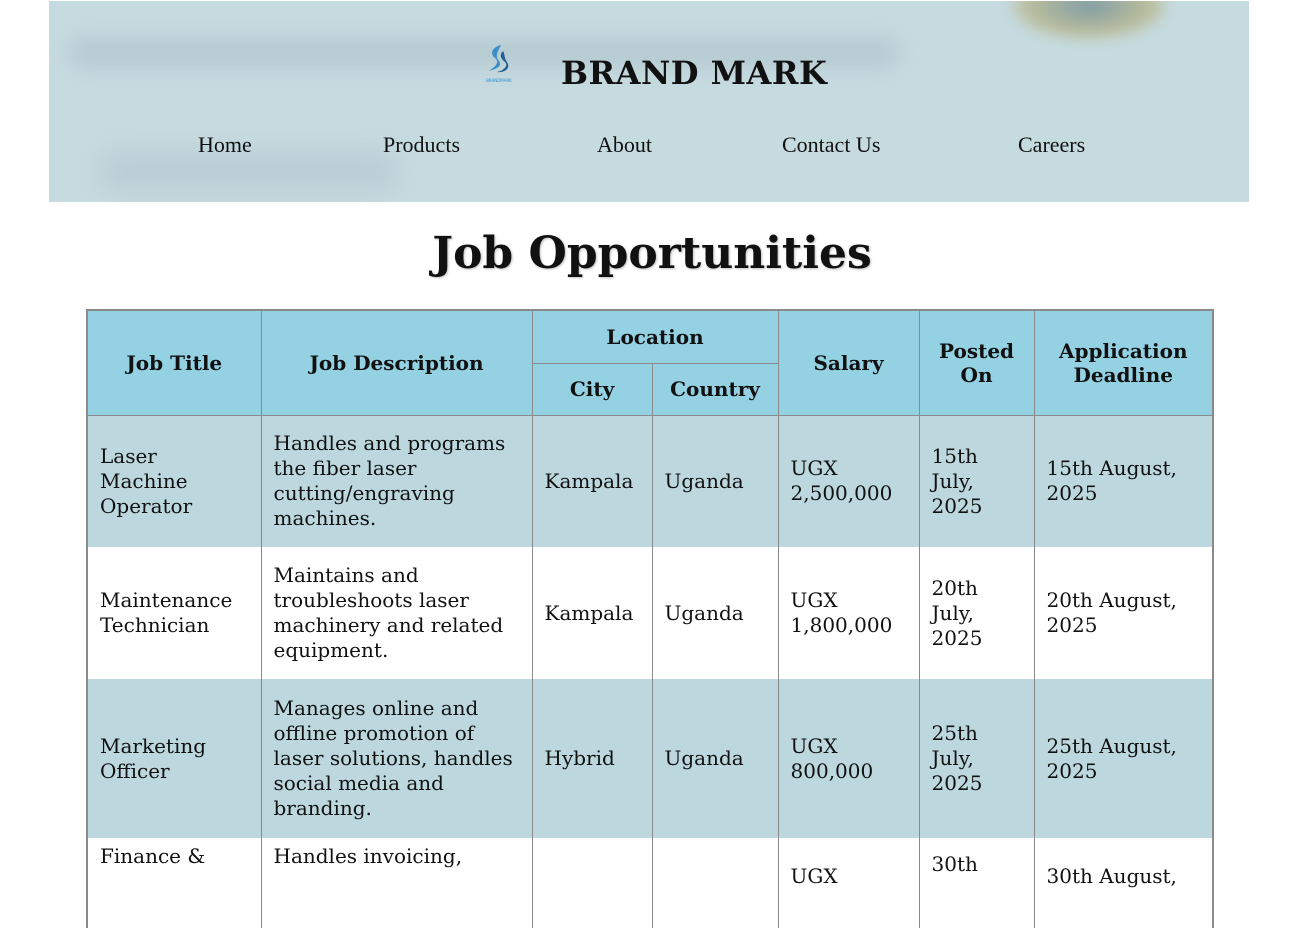 Image resolution: width=1304 pixels, height=928 pixels. I want to click on column-header-city: City, so click(592, 389).